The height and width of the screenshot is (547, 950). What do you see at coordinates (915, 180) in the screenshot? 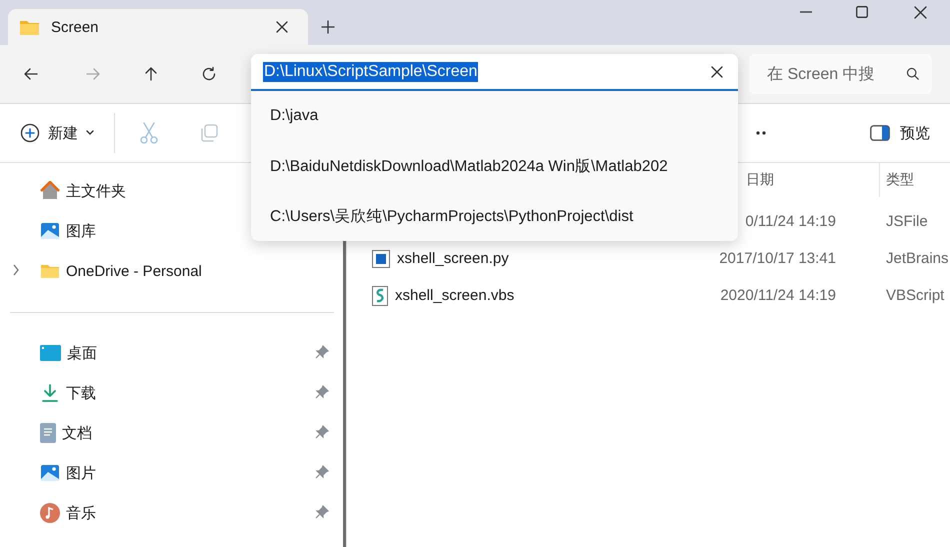
I see `column-header: 类型` at bounding box center [915, 180].